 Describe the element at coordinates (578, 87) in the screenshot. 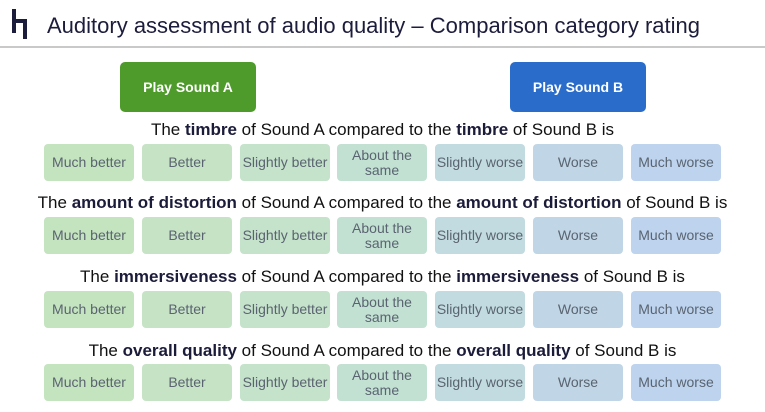

I see `play-sound-b-button: Play Sound B` at that location.